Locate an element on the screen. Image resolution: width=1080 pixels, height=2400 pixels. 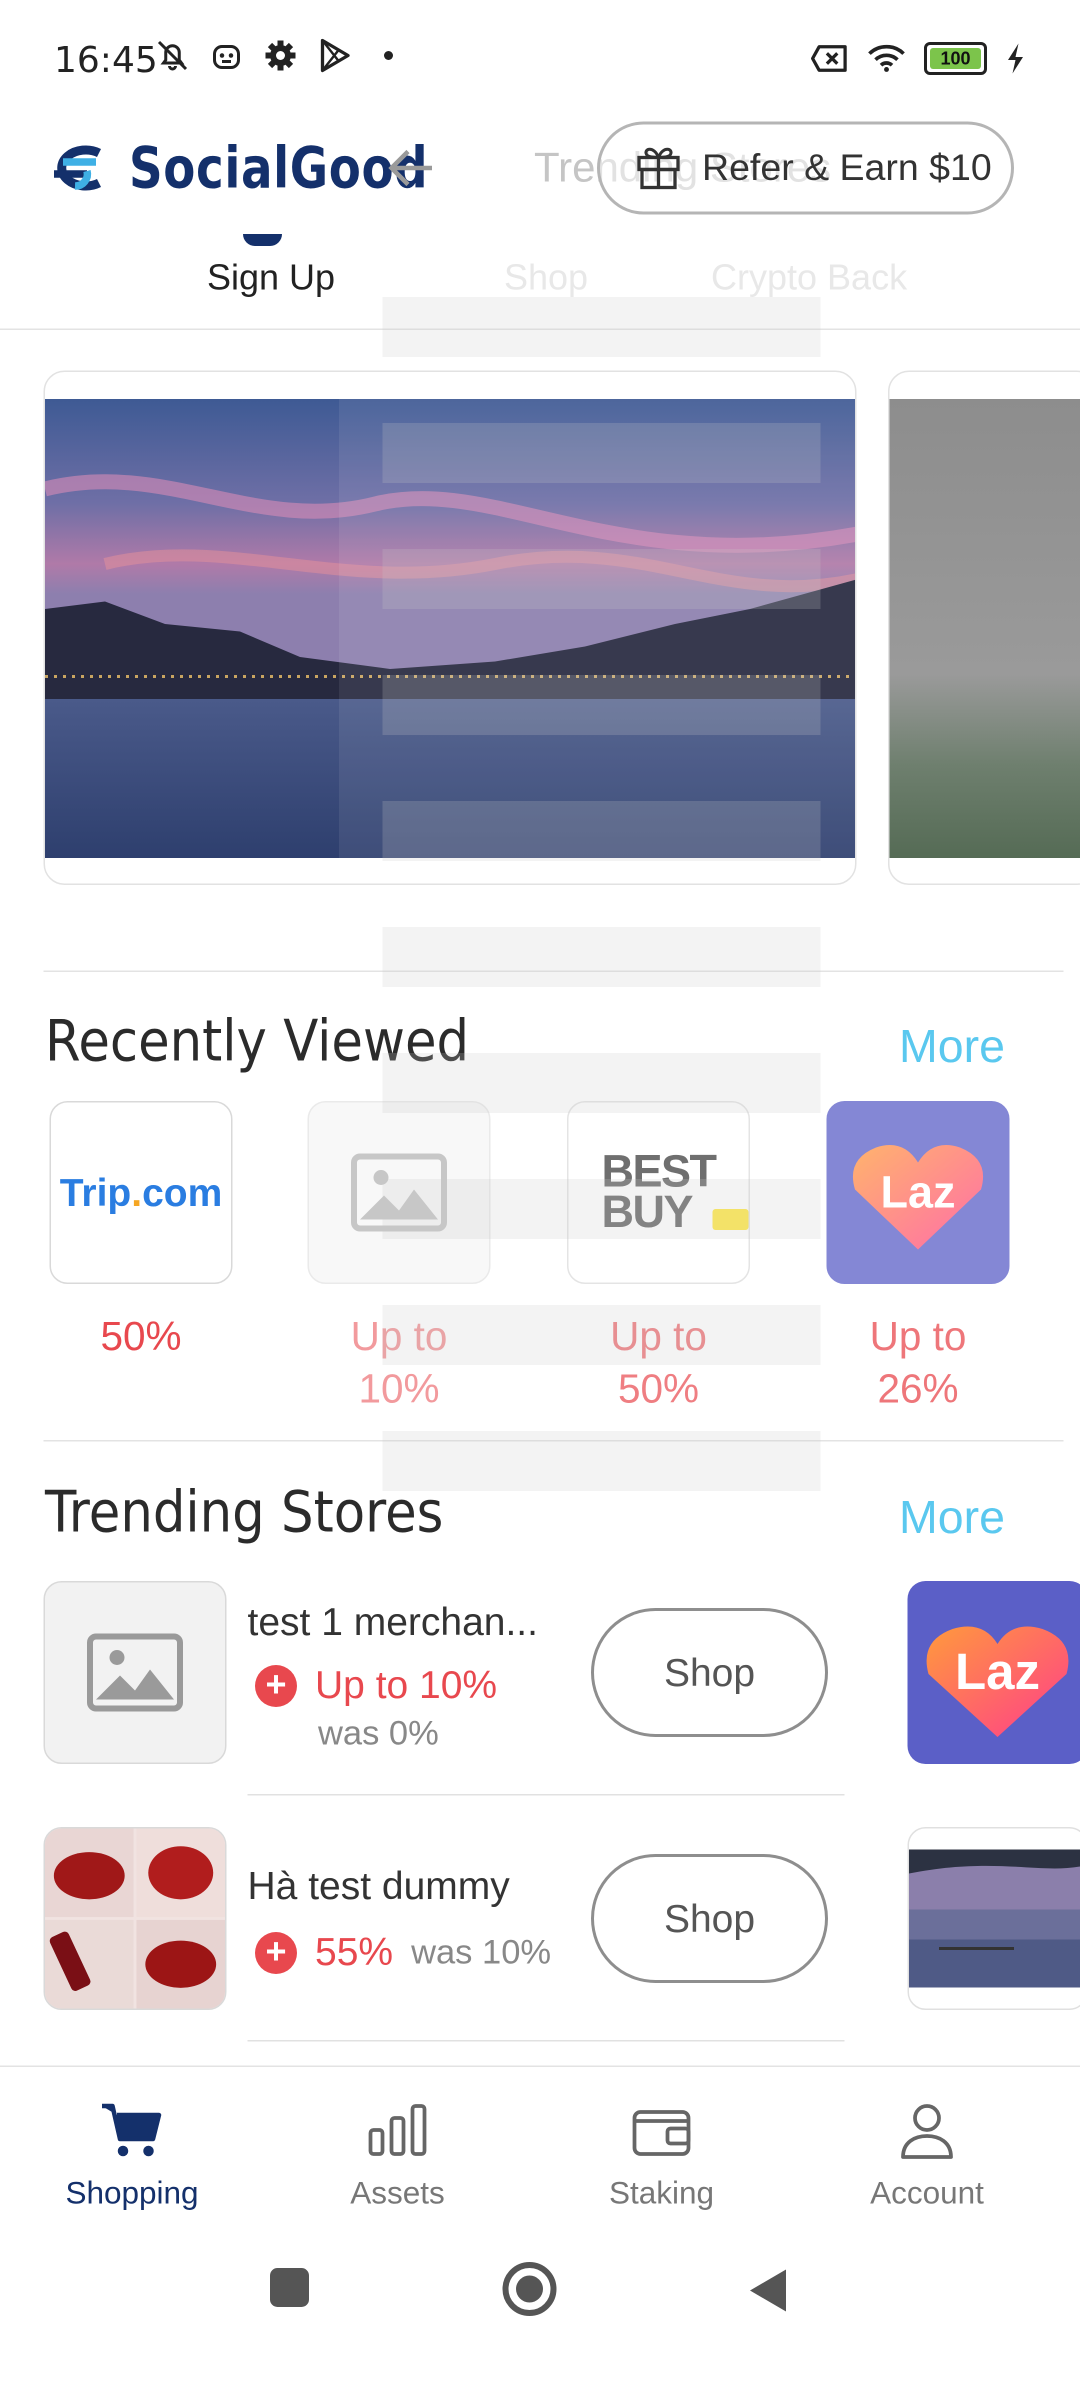
recently-viewed-more-link: More is located at coordinates (952, 1047).